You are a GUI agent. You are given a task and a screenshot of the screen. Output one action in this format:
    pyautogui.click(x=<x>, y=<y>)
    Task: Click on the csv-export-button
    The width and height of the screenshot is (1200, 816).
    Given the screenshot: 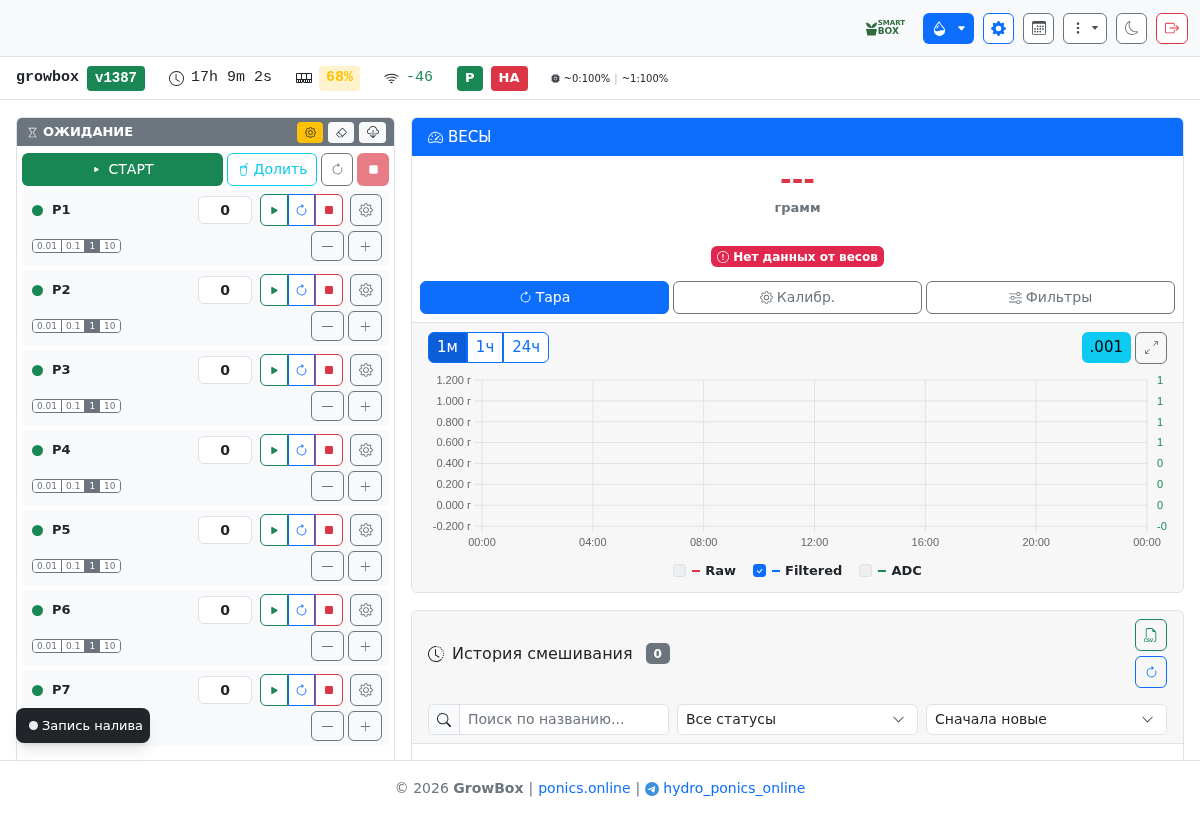 What is the action you would take?
    pyautogui.click(x=1151, y=635)
    